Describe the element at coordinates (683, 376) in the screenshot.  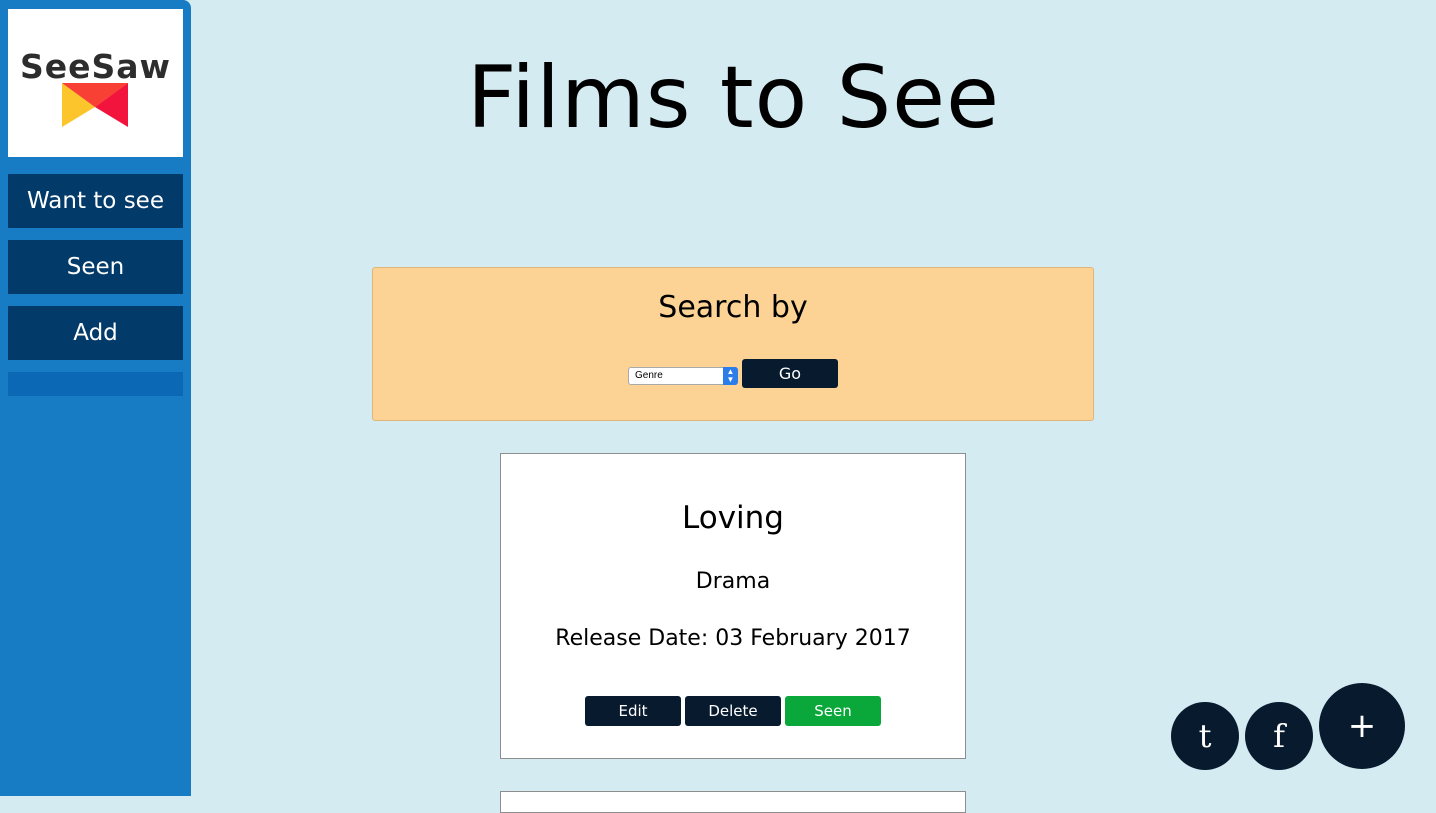
I see `search-select: Genre ▲ ▼` at that location.